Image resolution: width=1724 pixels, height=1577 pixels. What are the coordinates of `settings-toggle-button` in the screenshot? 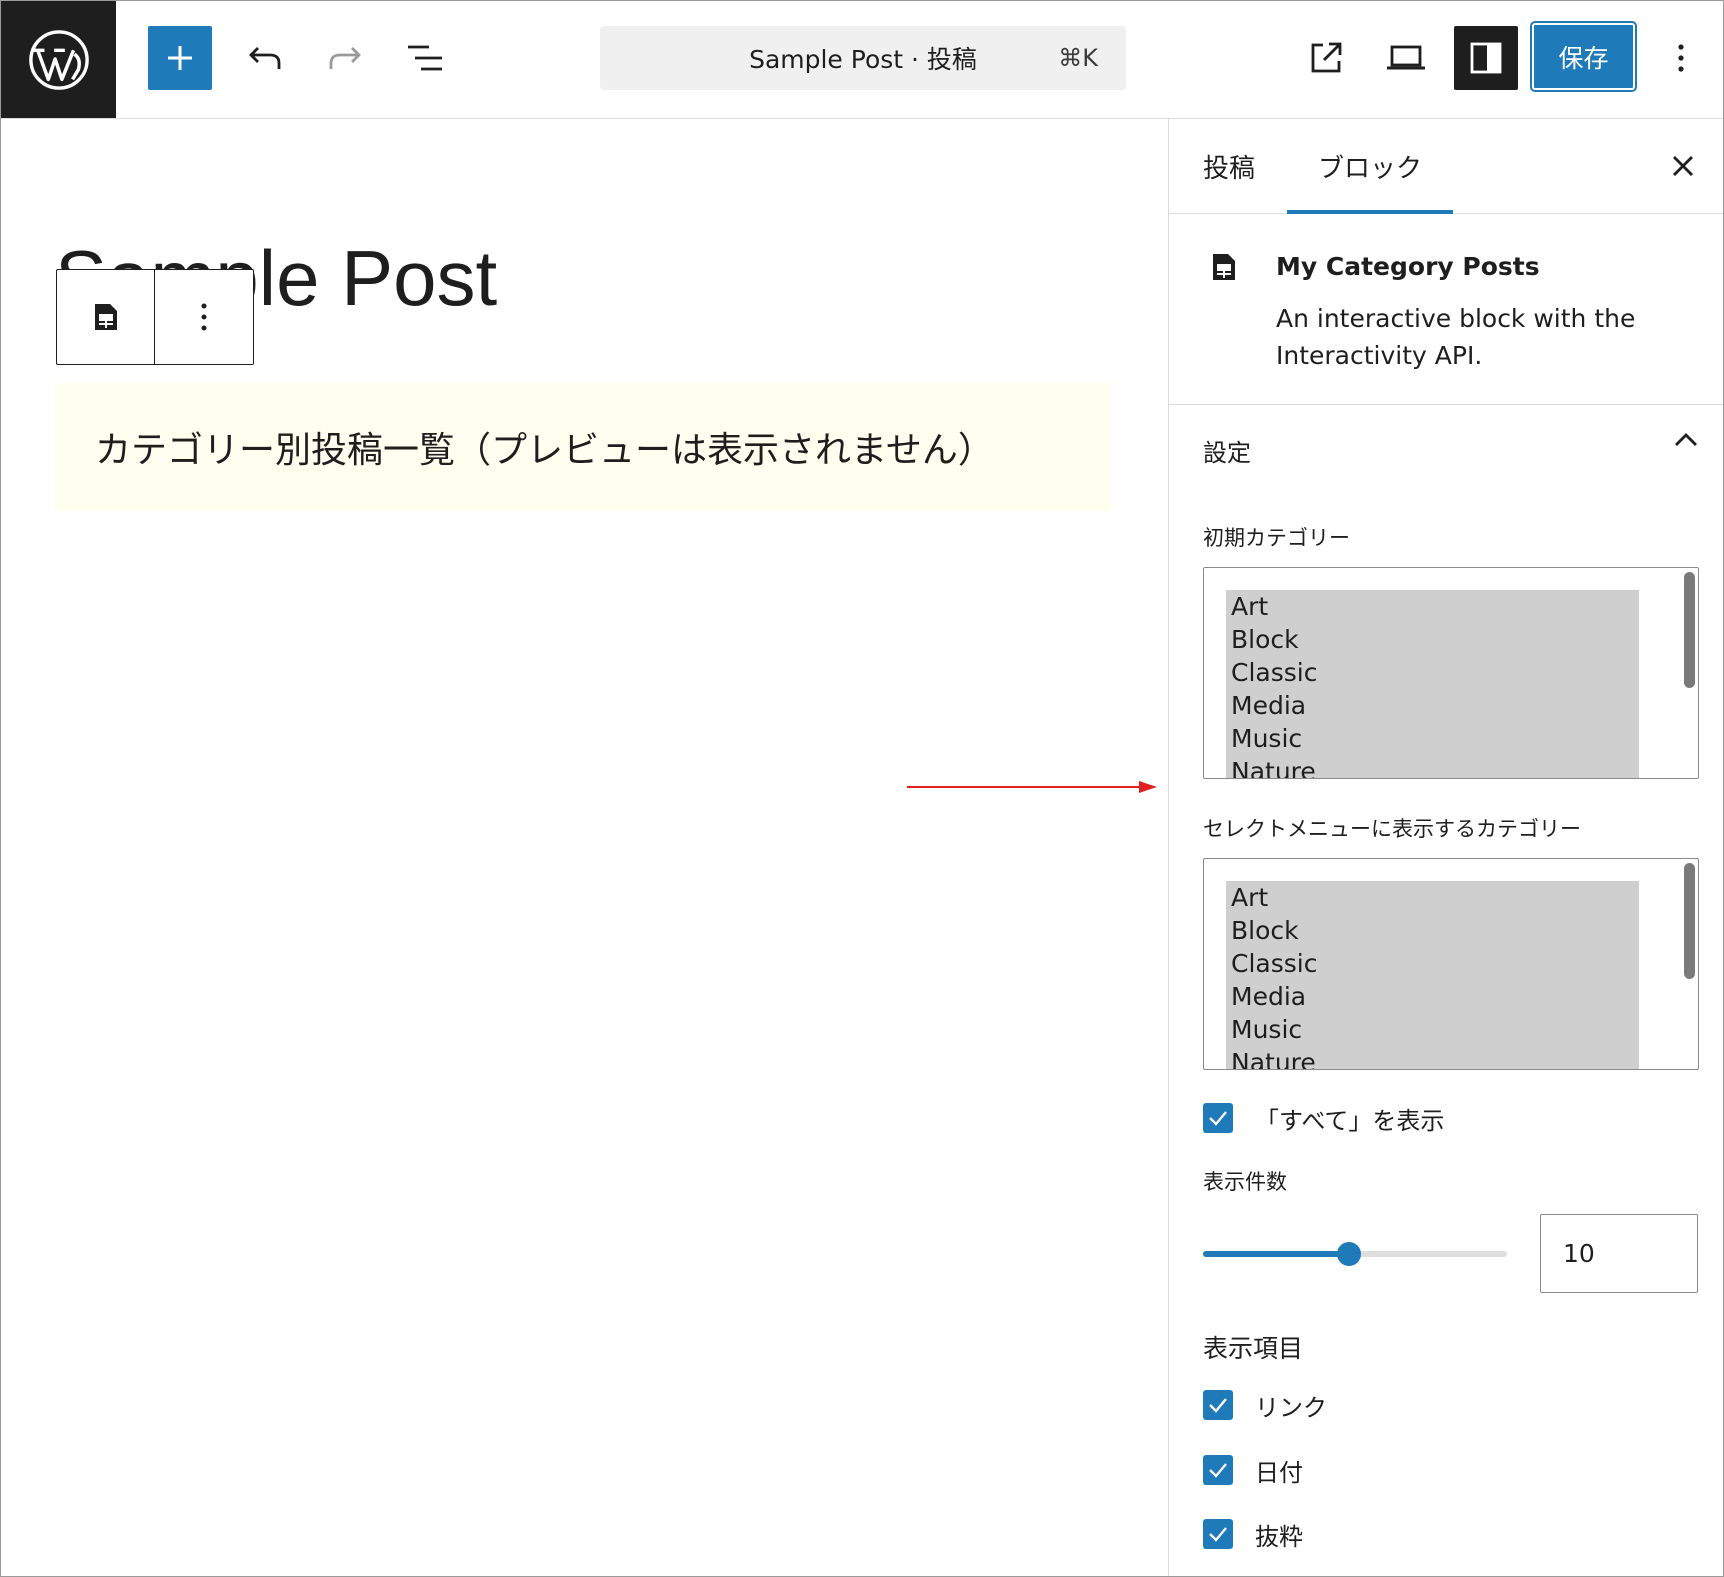 It's located at (1486, 58).